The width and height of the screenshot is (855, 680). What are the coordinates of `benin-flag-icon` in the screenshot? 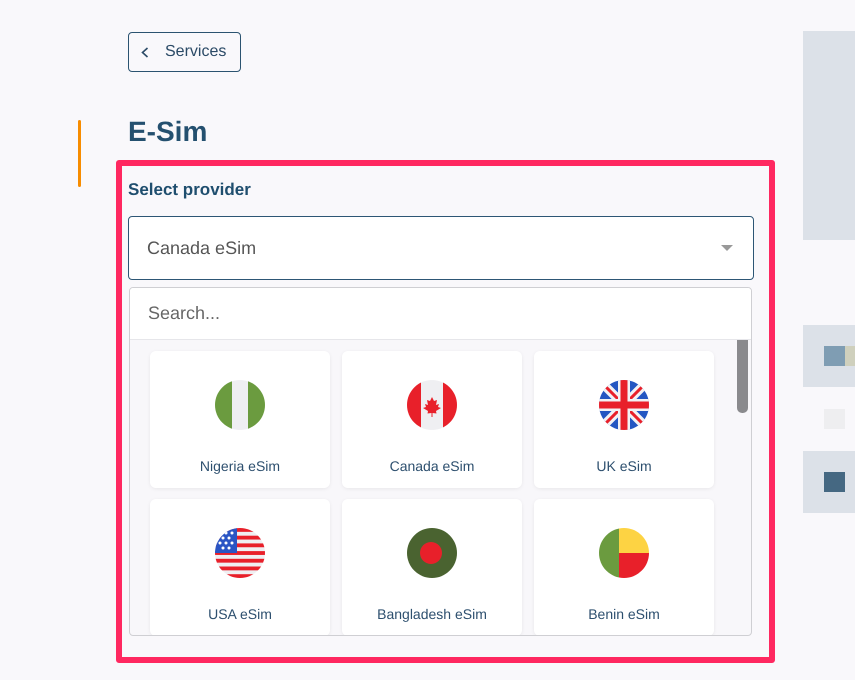 It's located at (624, 553).